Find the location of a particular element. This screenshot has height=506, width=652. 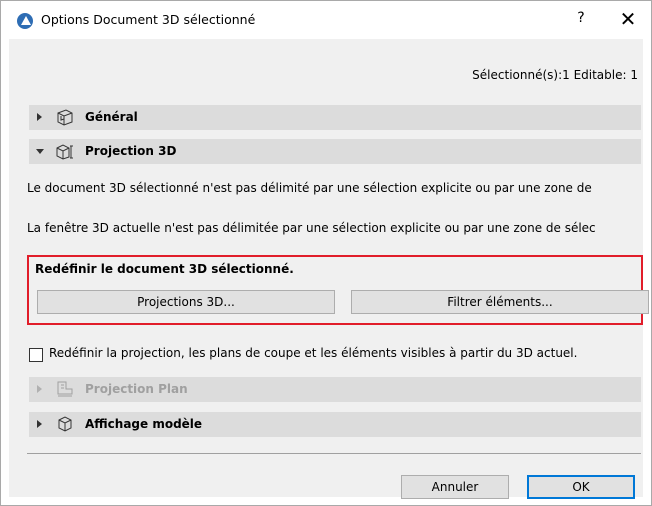

section-model-display-label: Affichage modèle is located at coordinates (144, 424).